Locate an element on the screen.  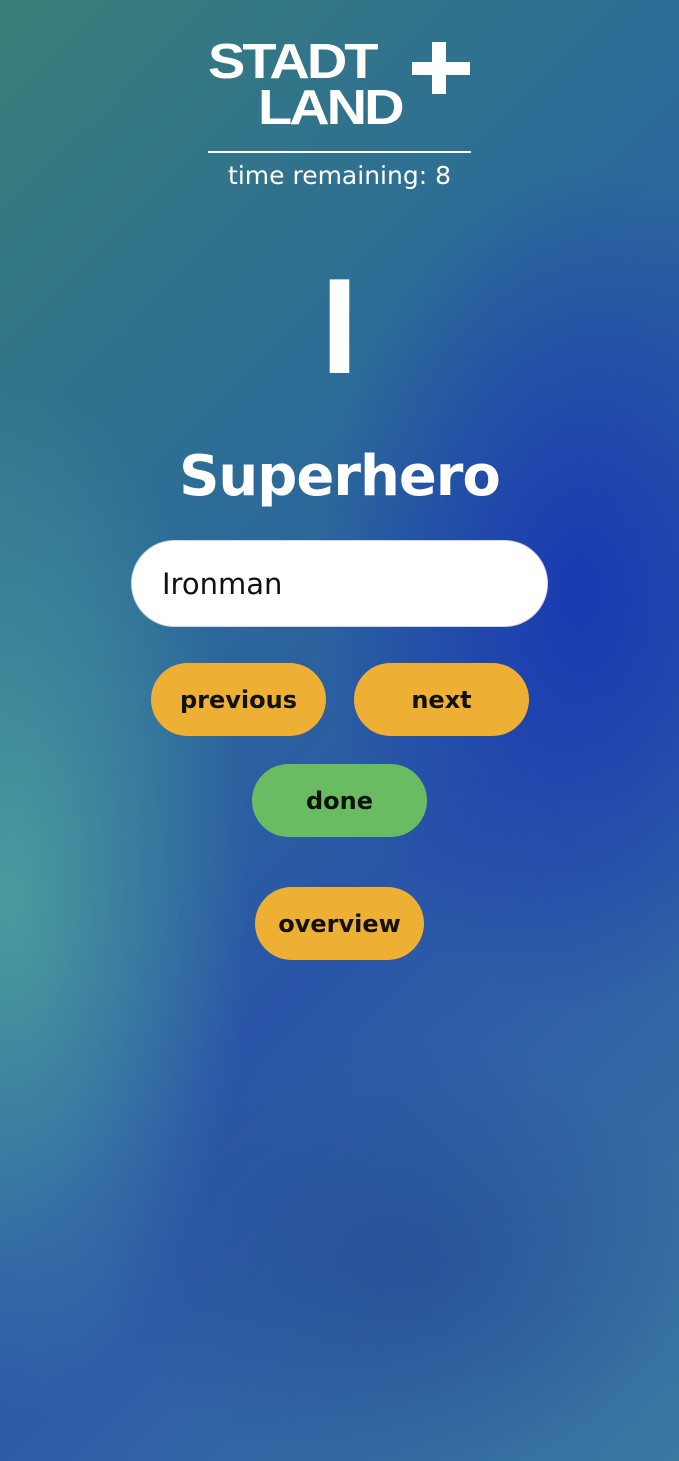
next-button: next is located at coordinates (441, 699).